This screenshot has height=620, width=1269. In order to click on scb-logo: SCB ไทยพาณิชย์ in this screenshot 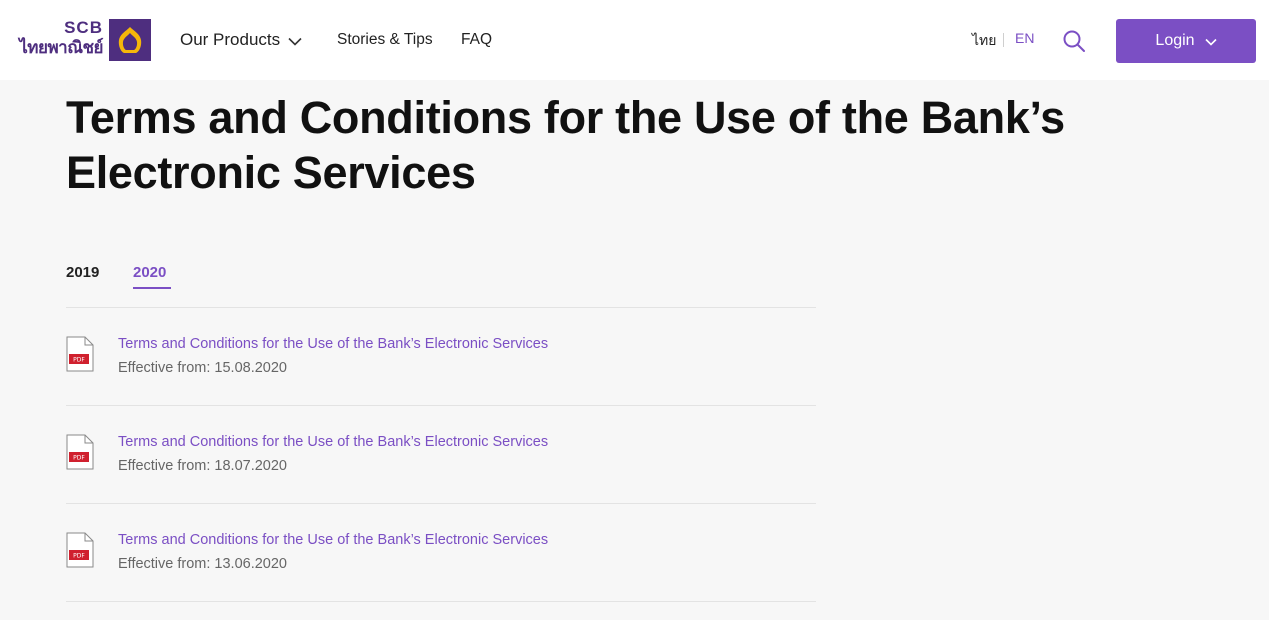, I will do `click(83, 40)`.